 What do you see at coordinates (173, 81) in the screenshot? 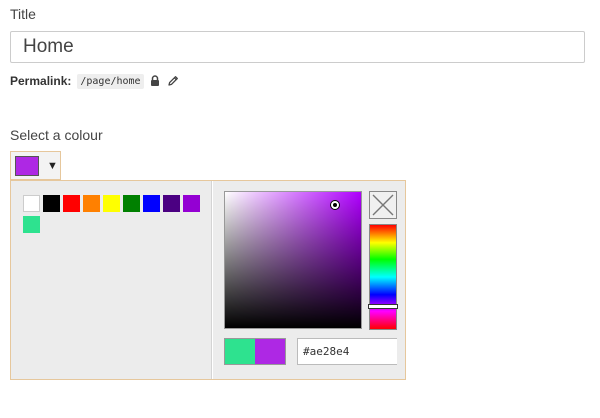
I see `pencil-icon` at bounding box center [173, 81].